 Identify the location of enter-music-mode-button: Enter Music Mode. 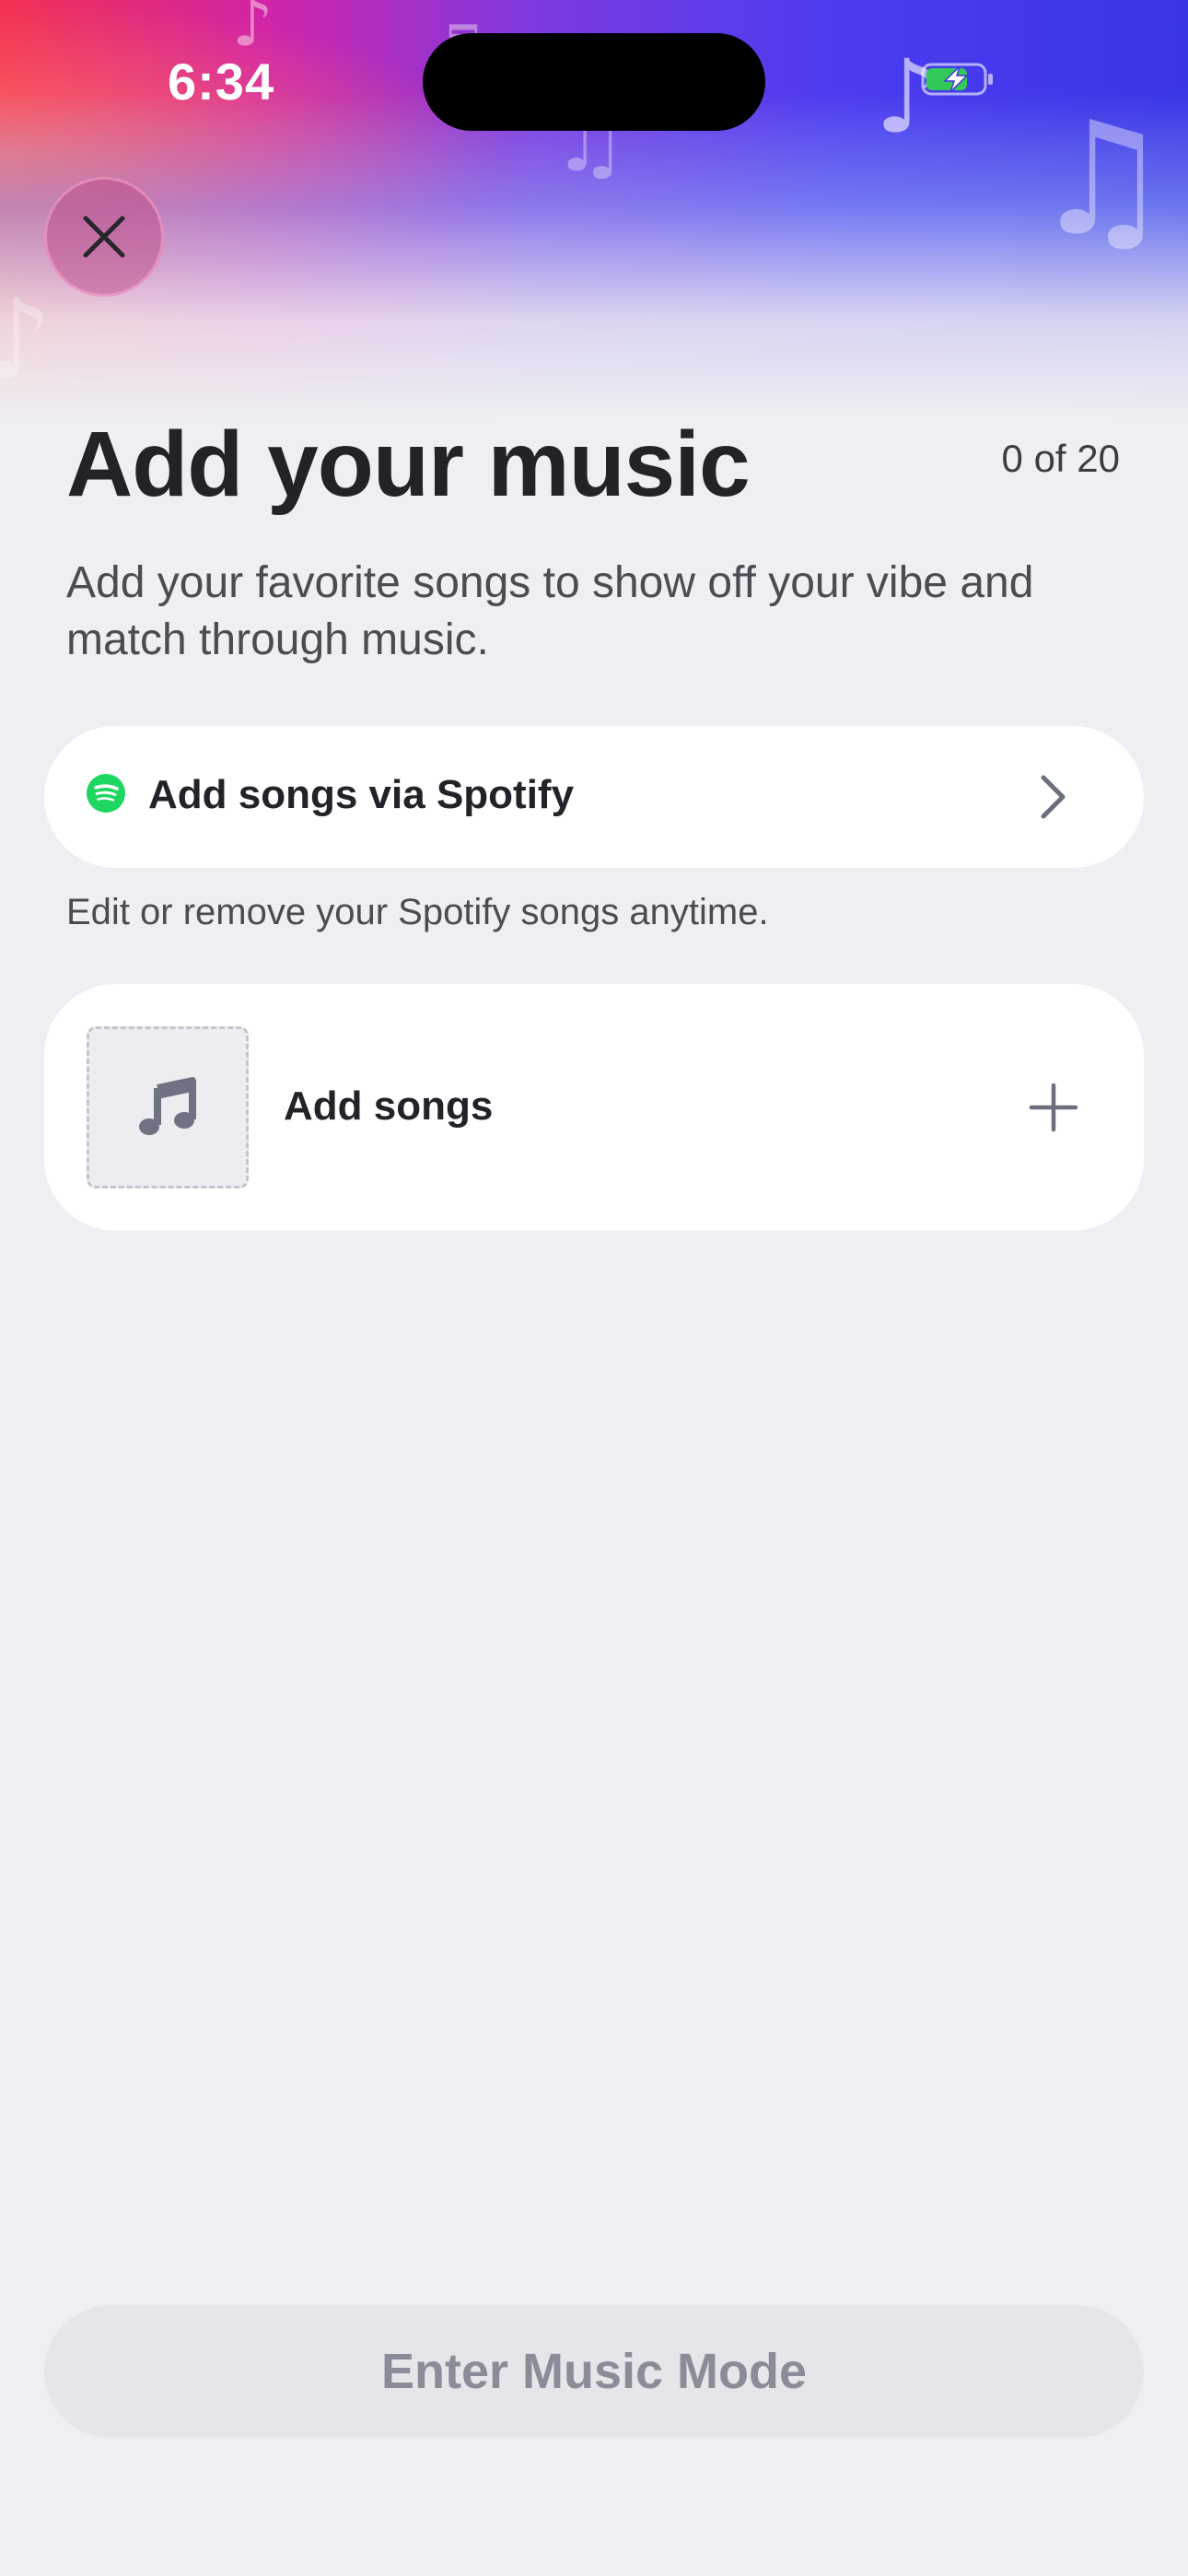
(594, 2371).